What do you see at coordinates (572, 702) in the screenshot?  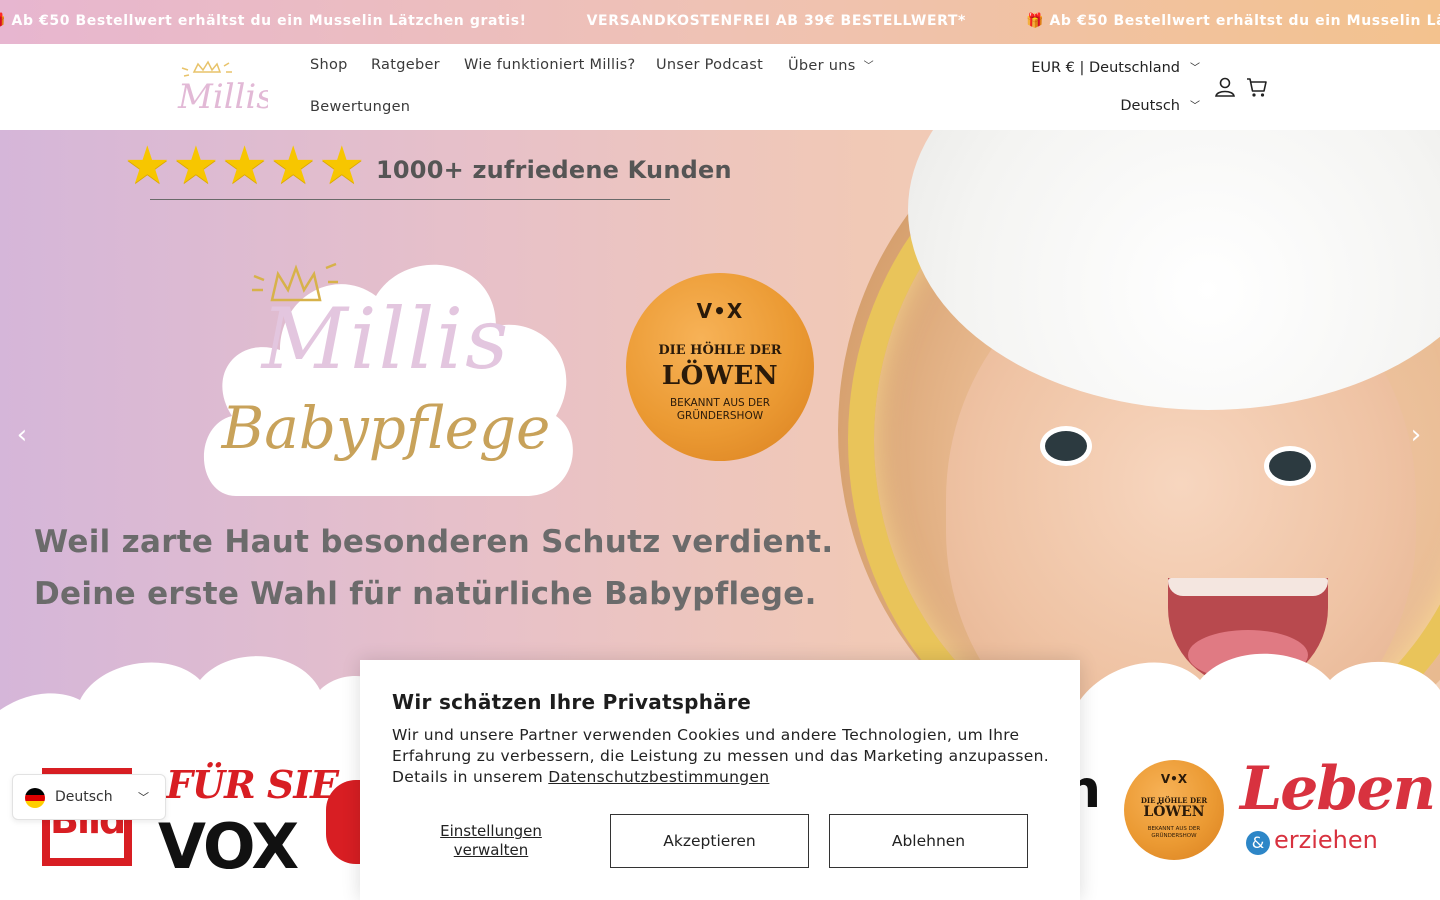 I see `cookie-title: Wir schätzen Ihre Privatsphäre` at bounding box center [572, 702].